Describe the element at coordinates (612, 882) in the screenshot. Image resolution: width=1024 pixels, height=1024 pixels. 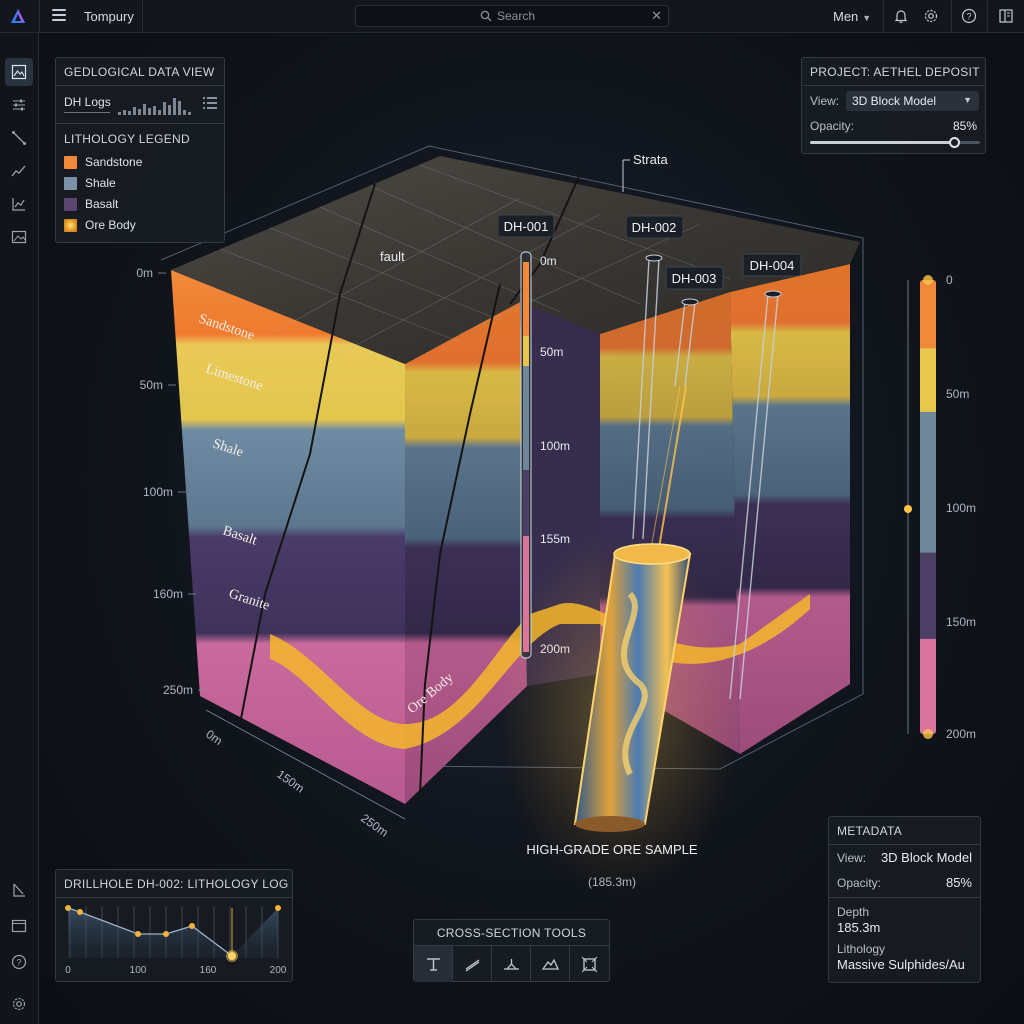
I see `sample-depth: (185.3m)` at that location.